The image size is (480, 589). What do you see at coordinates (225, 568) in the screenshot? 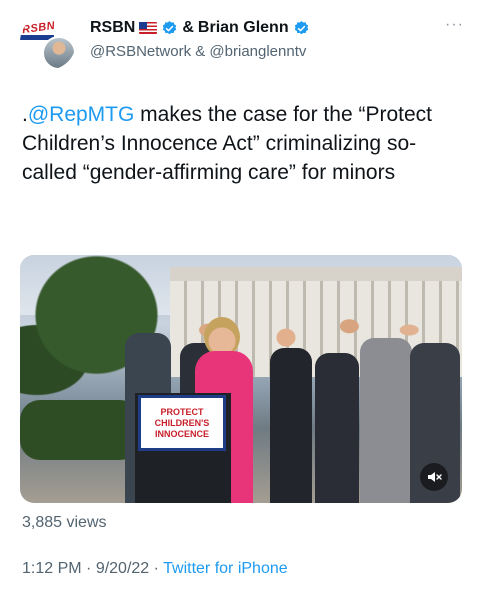
I see `source-app-link: Twitter for iPhone` at bounding box center [225, 568].